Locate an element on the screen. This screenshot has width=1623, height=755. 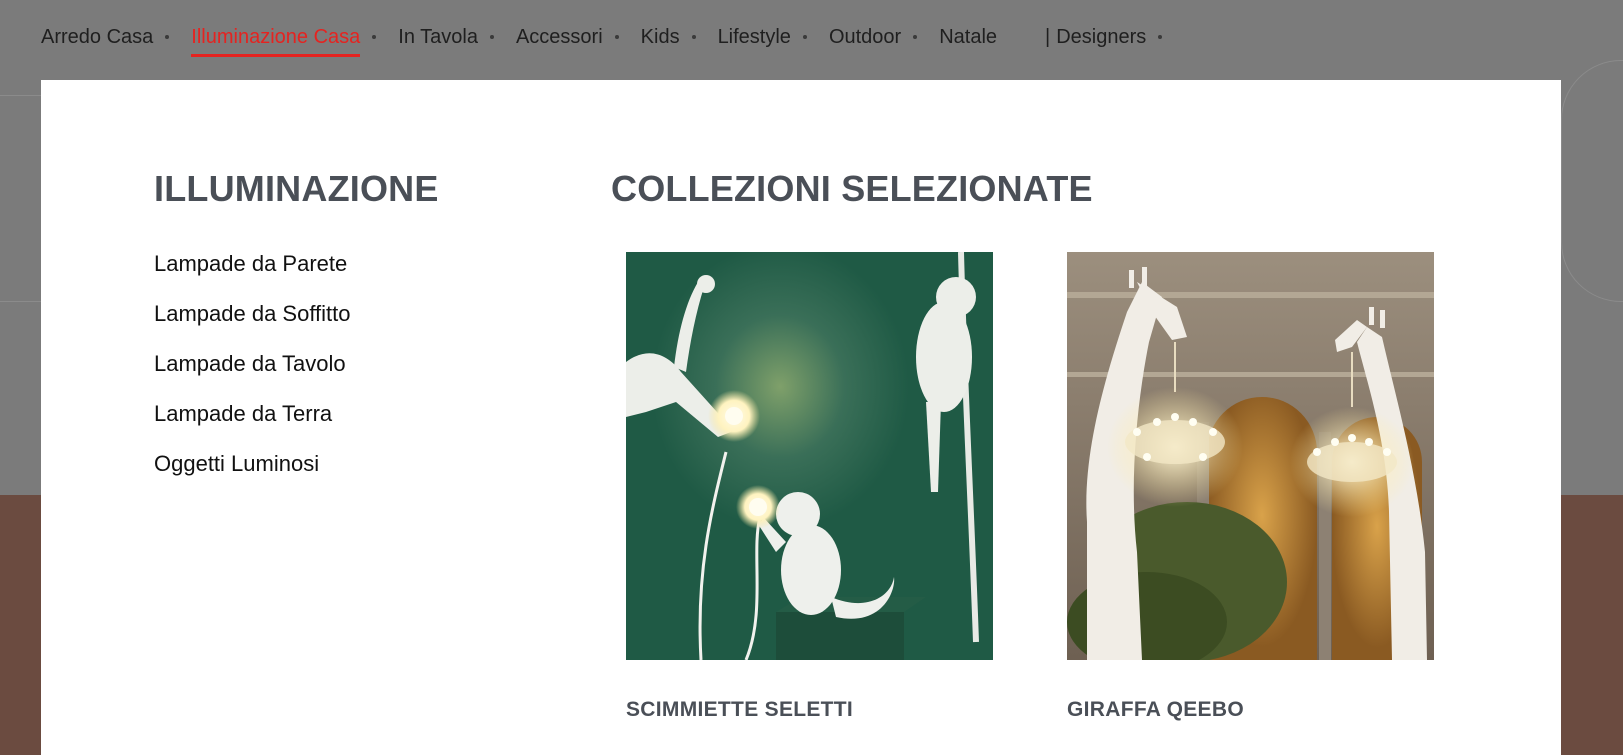
nav-item-natale: Natale is located at coordinates (968, 37).